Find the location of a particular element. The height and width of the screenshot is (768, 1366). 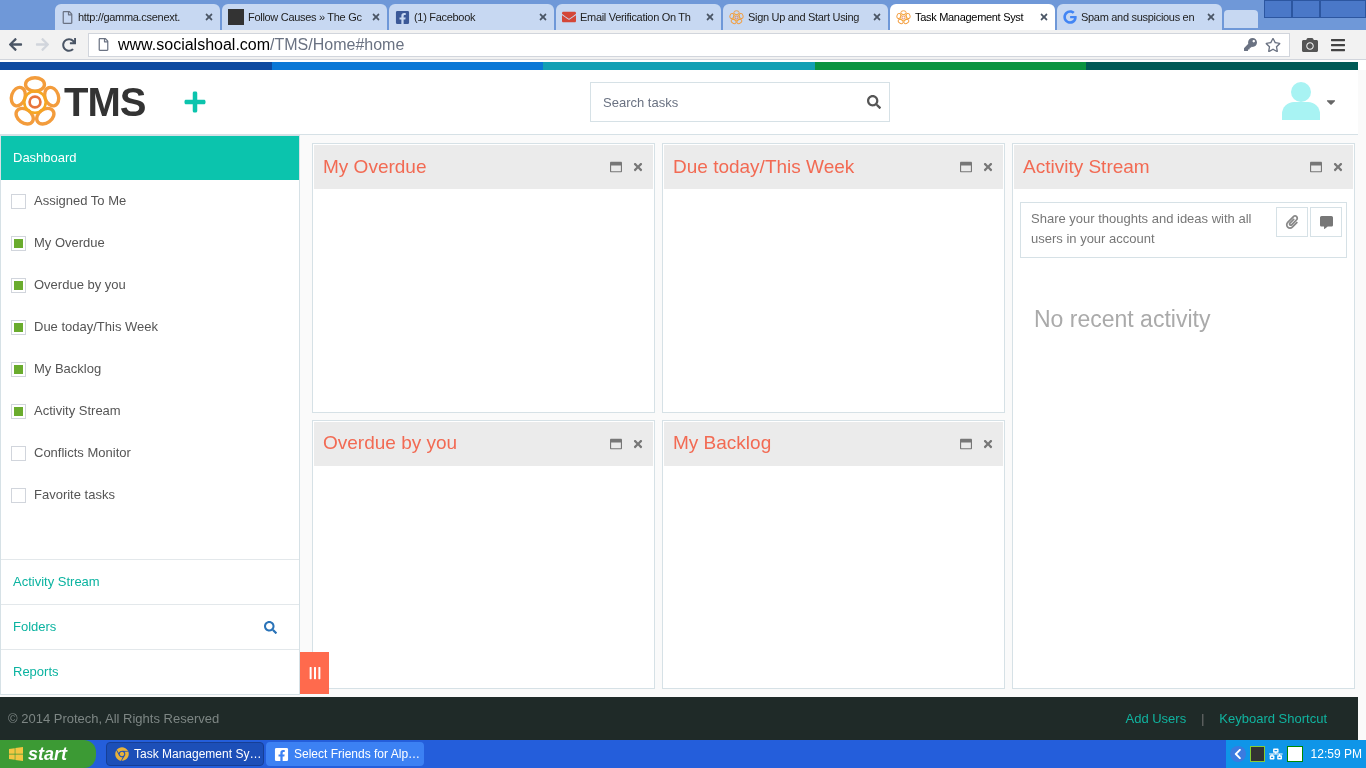

browser-tab: Sign Up and Start Using is located at coordinates (805, 17).